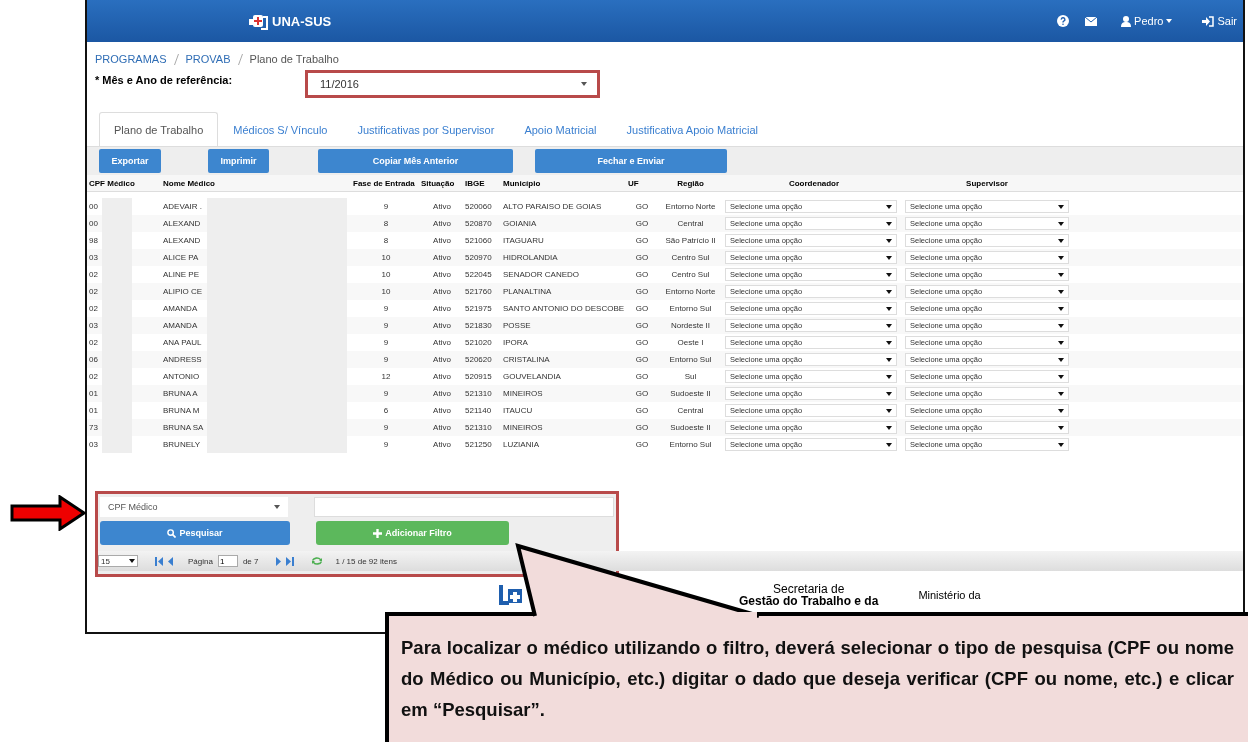 Image resolution: width=1248 pixels, height=742 pixels. Describe the element at coordinates (415, 161) in the screenshot. I see `toolbar-button: Copiar Mês Anterior` at that location.